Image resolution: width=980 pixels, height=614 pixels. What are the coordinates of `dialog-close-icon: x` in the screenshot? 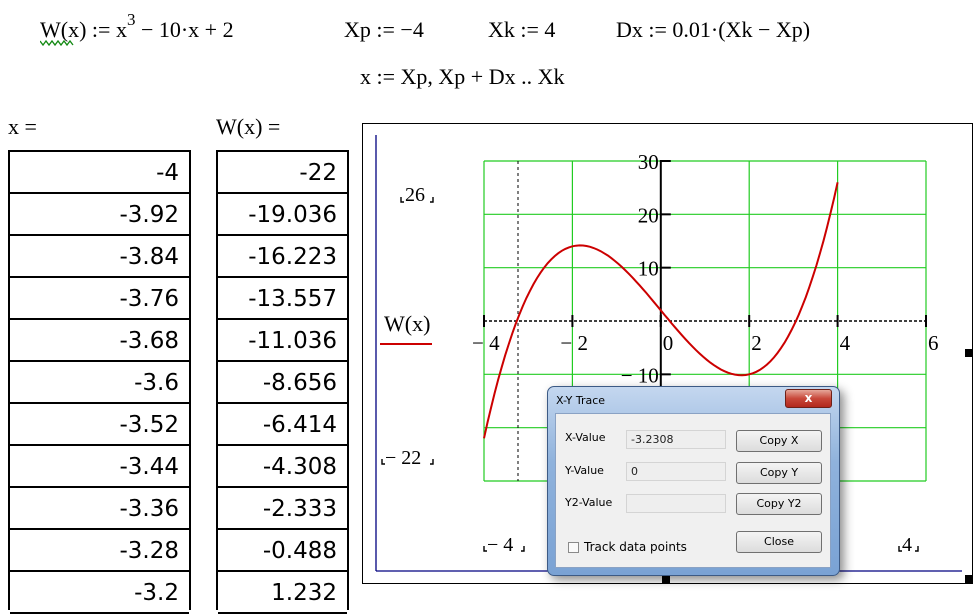 It's located at (808, 398).